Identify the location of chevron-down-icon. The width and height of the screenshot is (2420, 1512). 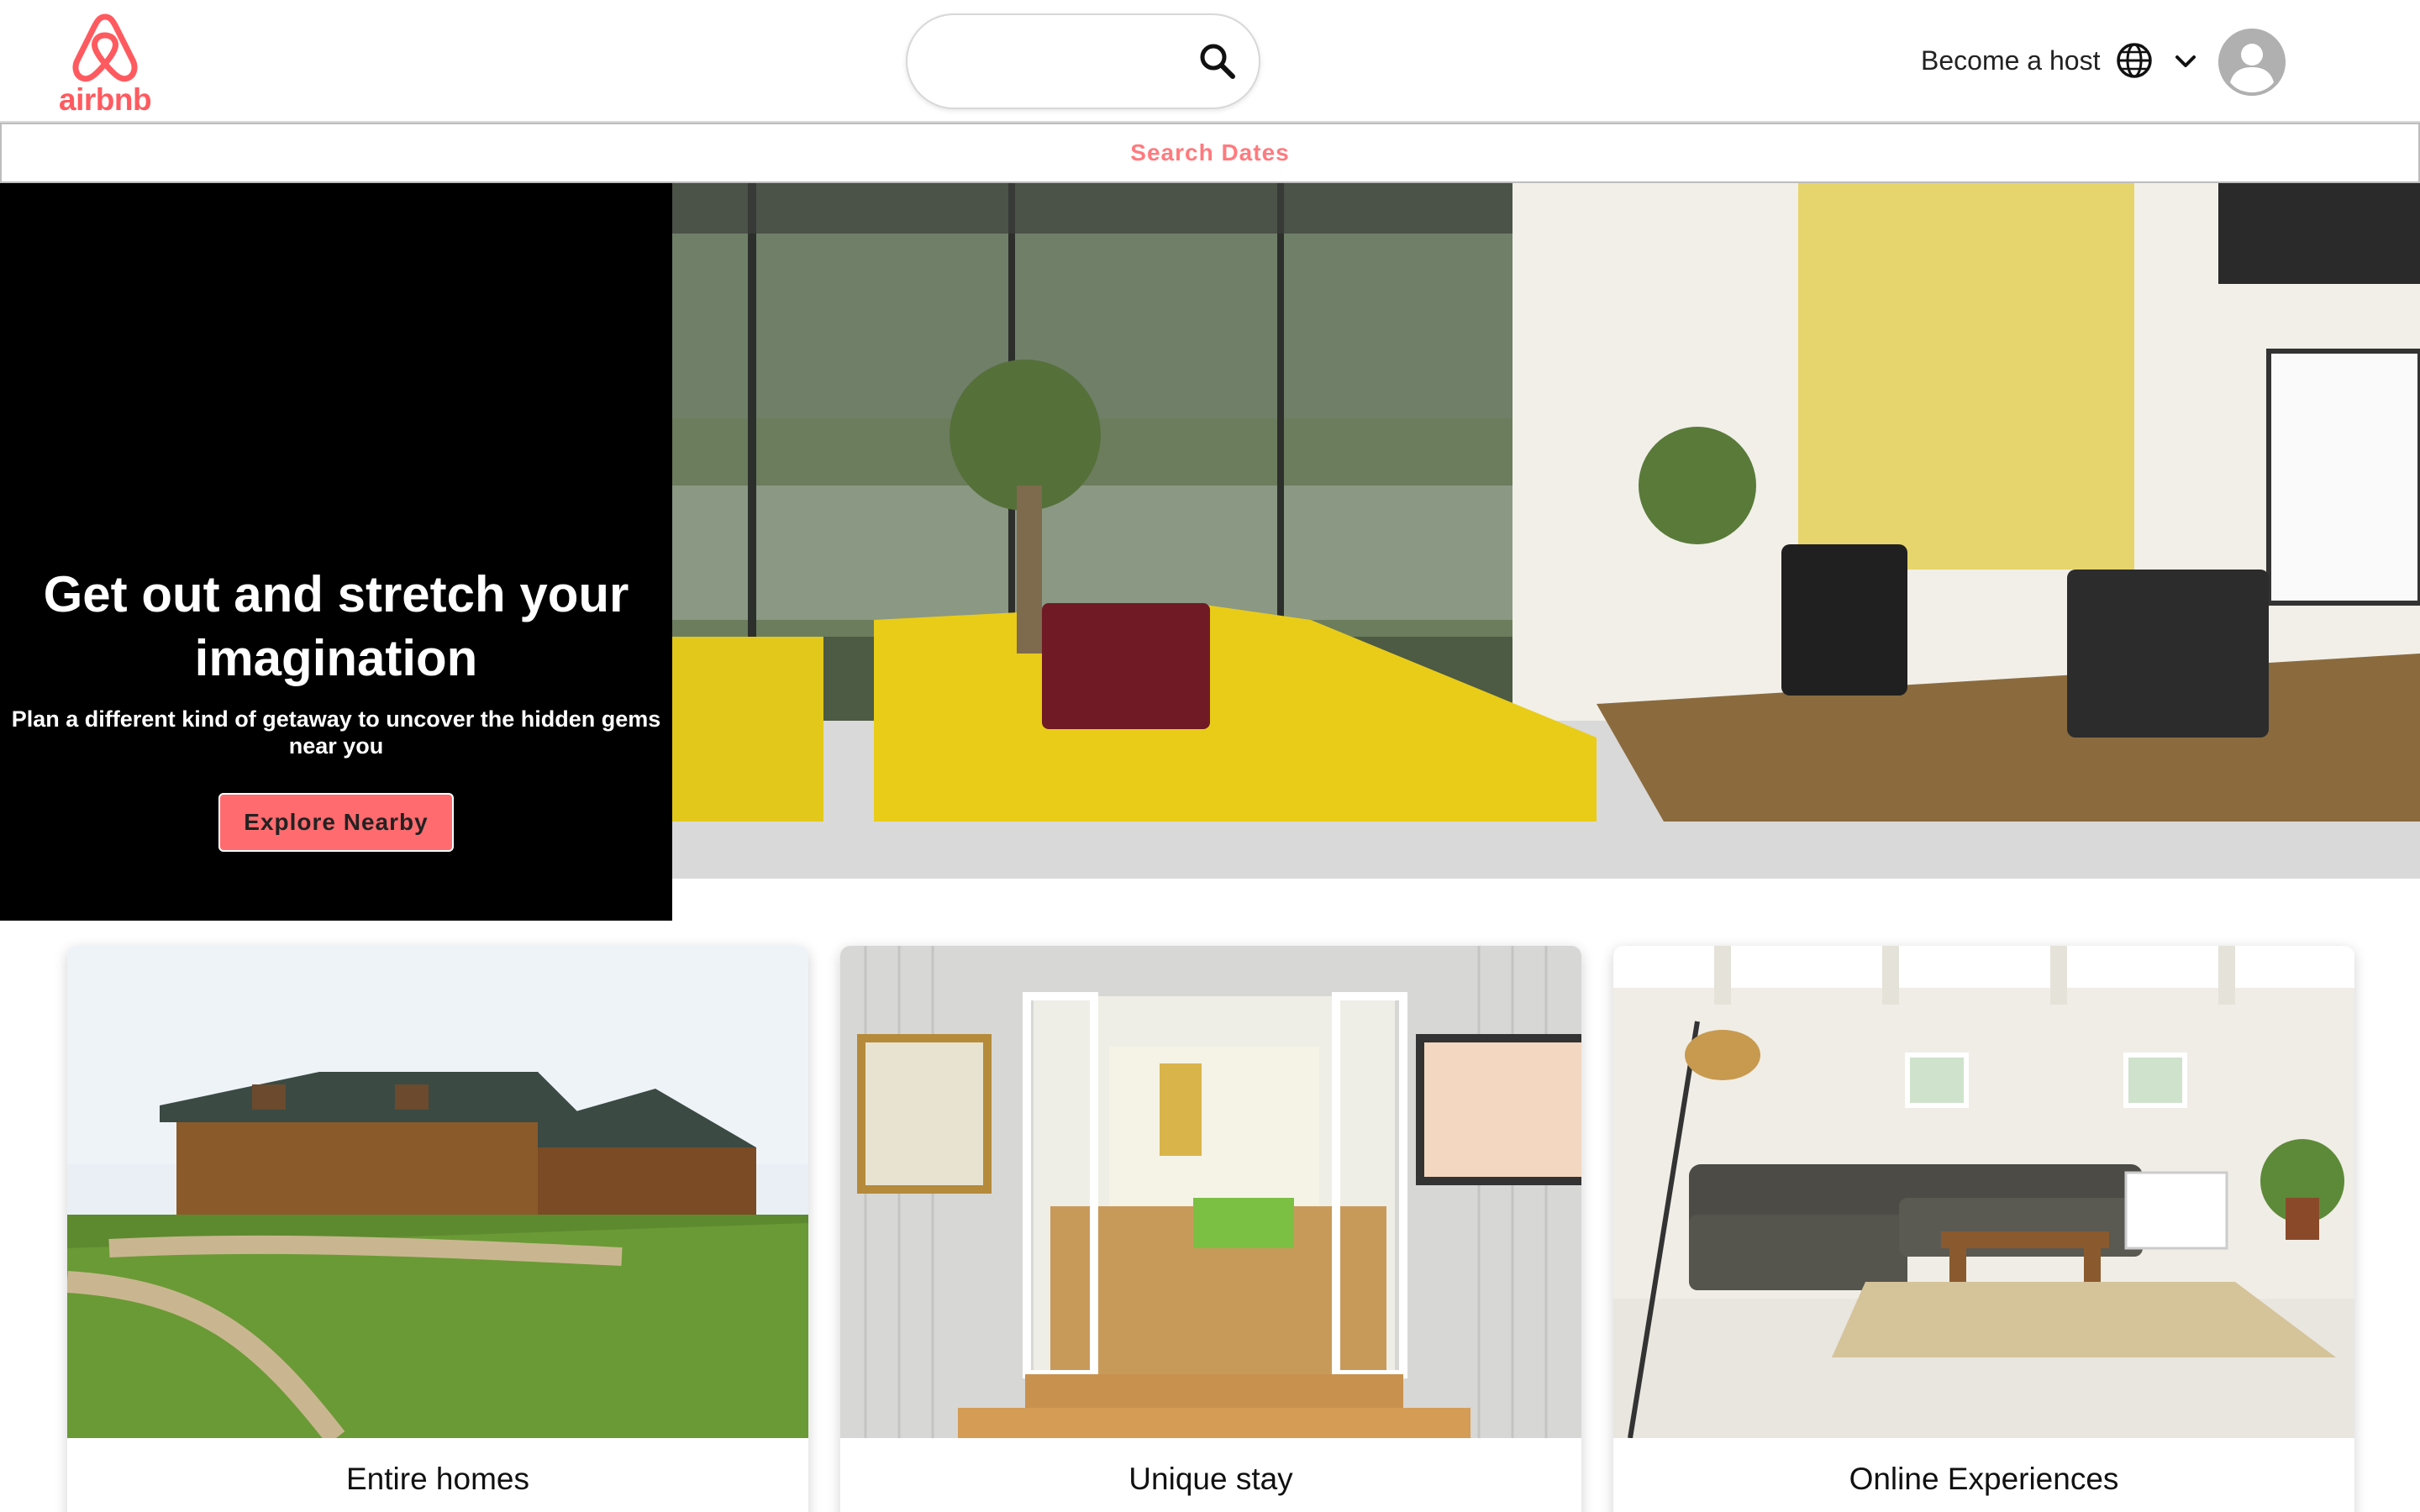
(2185, 61).